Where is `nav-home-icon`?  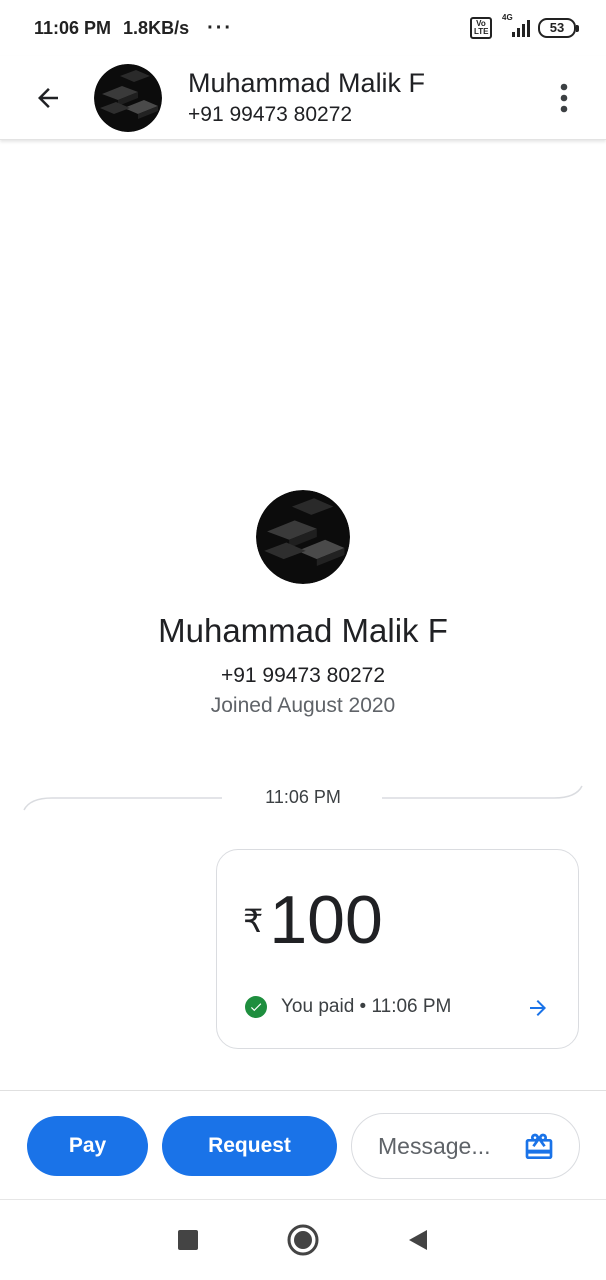
nav-home-icon is located at coordinates (303, 1240).